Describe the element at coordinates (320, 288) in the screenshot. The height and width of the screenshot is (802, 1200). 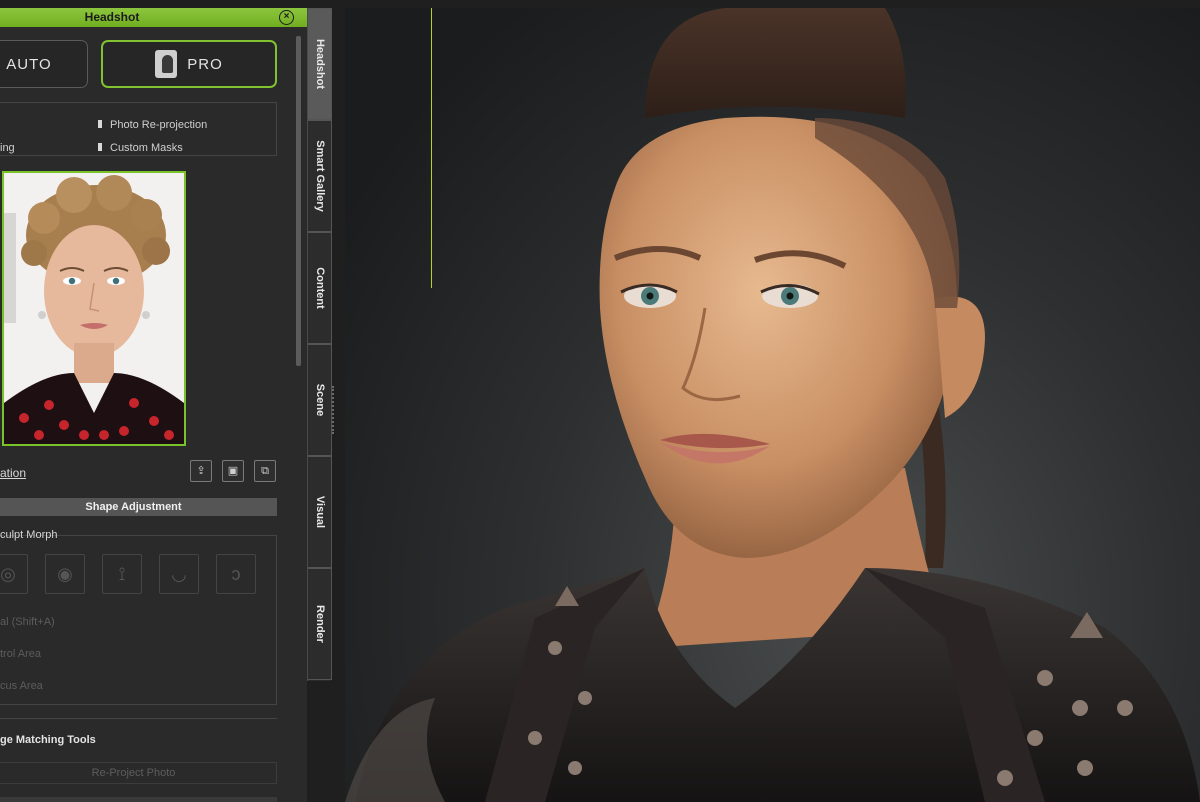
I see `tab-content: Content` at that location.